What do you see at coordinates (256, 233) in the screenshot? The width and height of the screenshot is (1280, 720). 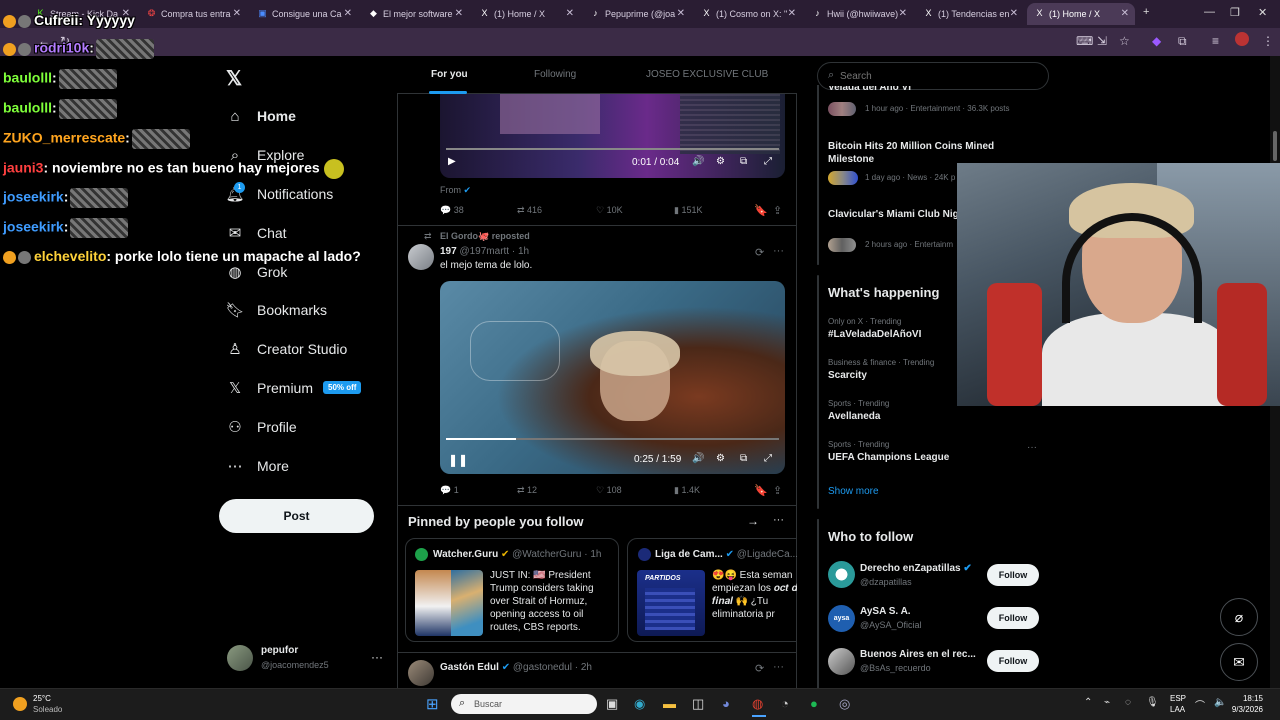 I see `nav-item-chat: ✉ Chat` at bounding box center [256, 233].